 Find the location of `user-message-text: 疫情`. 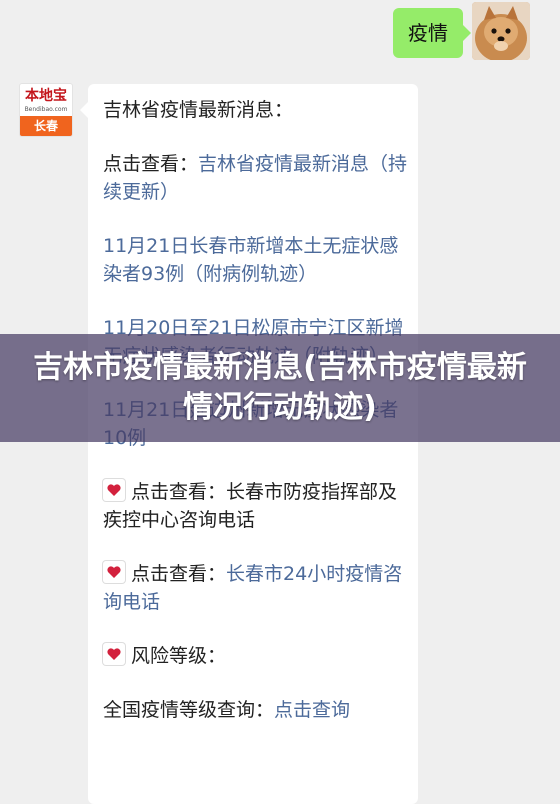

user-message-text: 疫情 is located at coordinates (428, 33).